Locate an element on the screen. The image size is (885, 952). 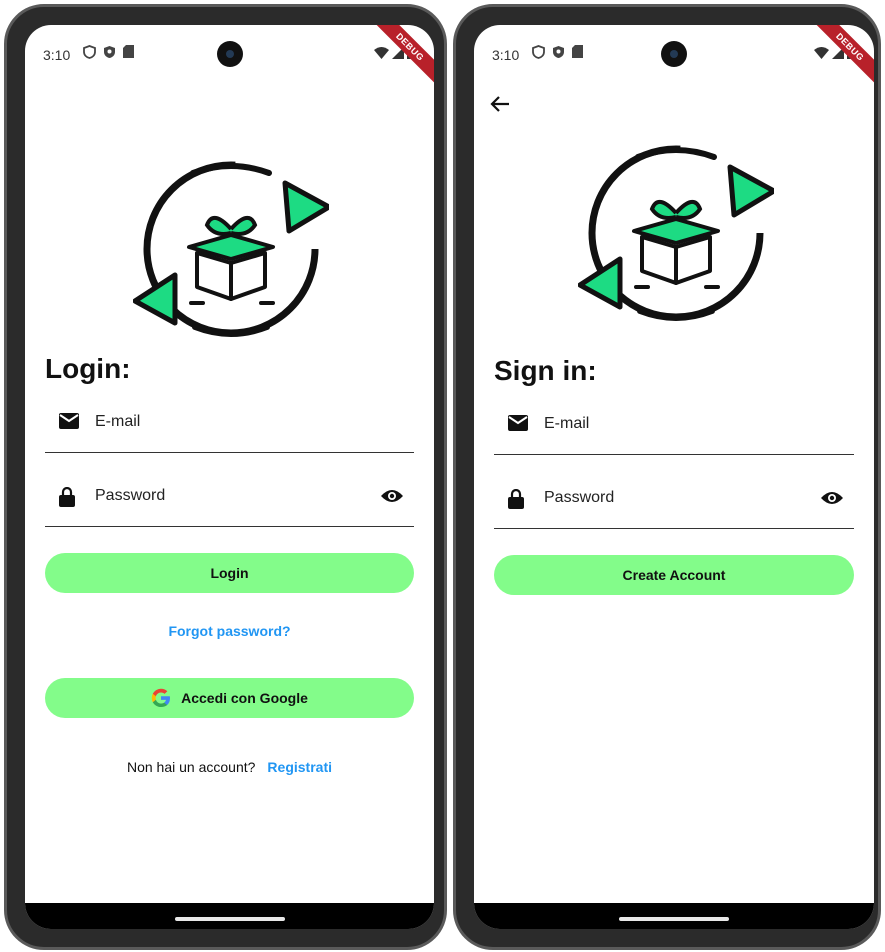
page-title: Login: is located at coordinates (88, 368).